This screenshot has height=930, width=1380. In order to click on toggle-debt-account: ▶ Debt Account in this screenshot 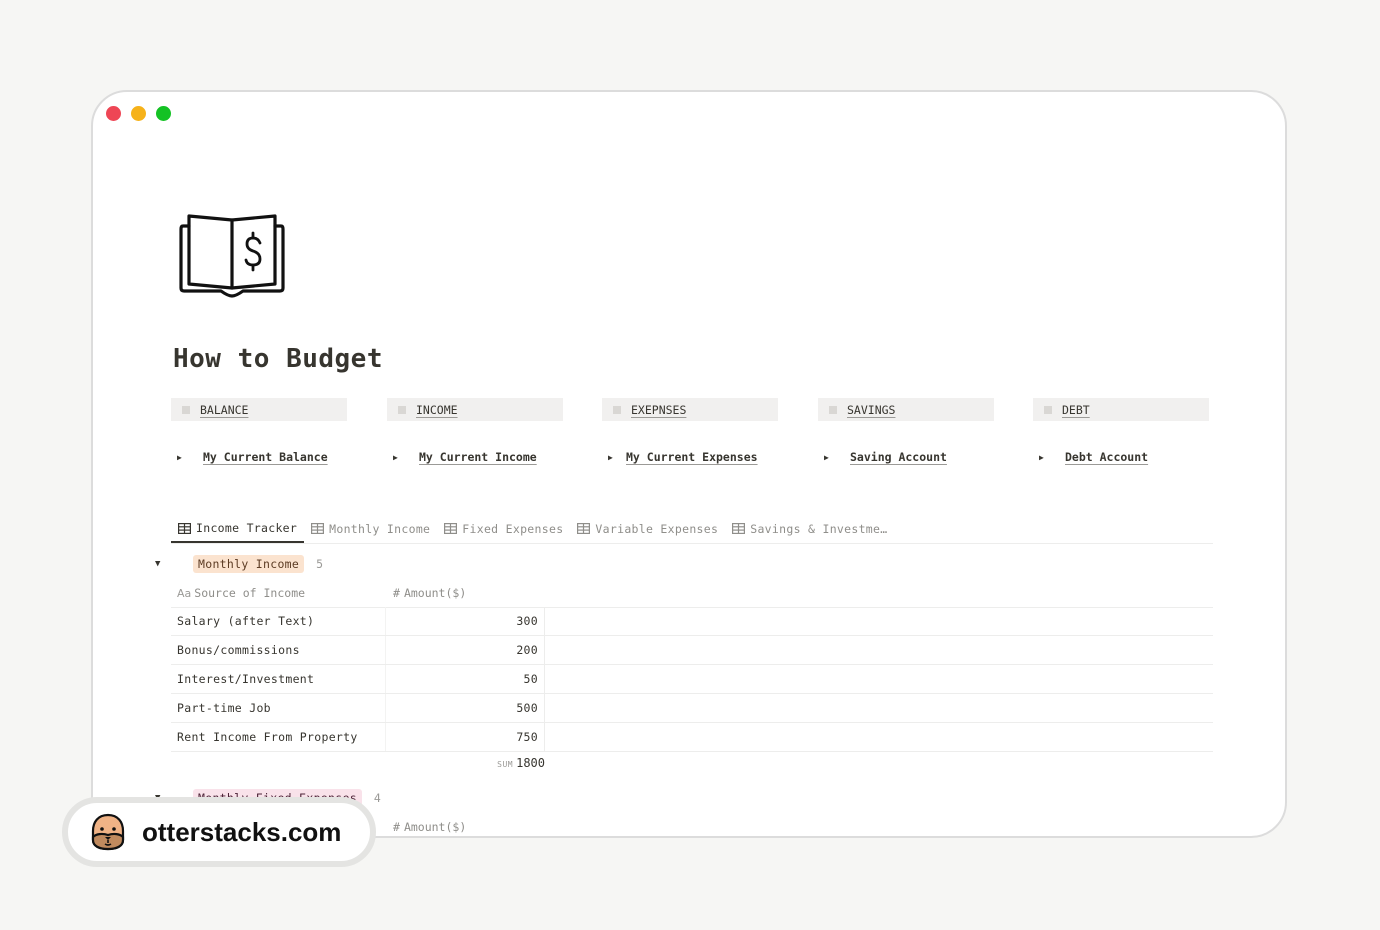, I will do `click(1091, 457)`.